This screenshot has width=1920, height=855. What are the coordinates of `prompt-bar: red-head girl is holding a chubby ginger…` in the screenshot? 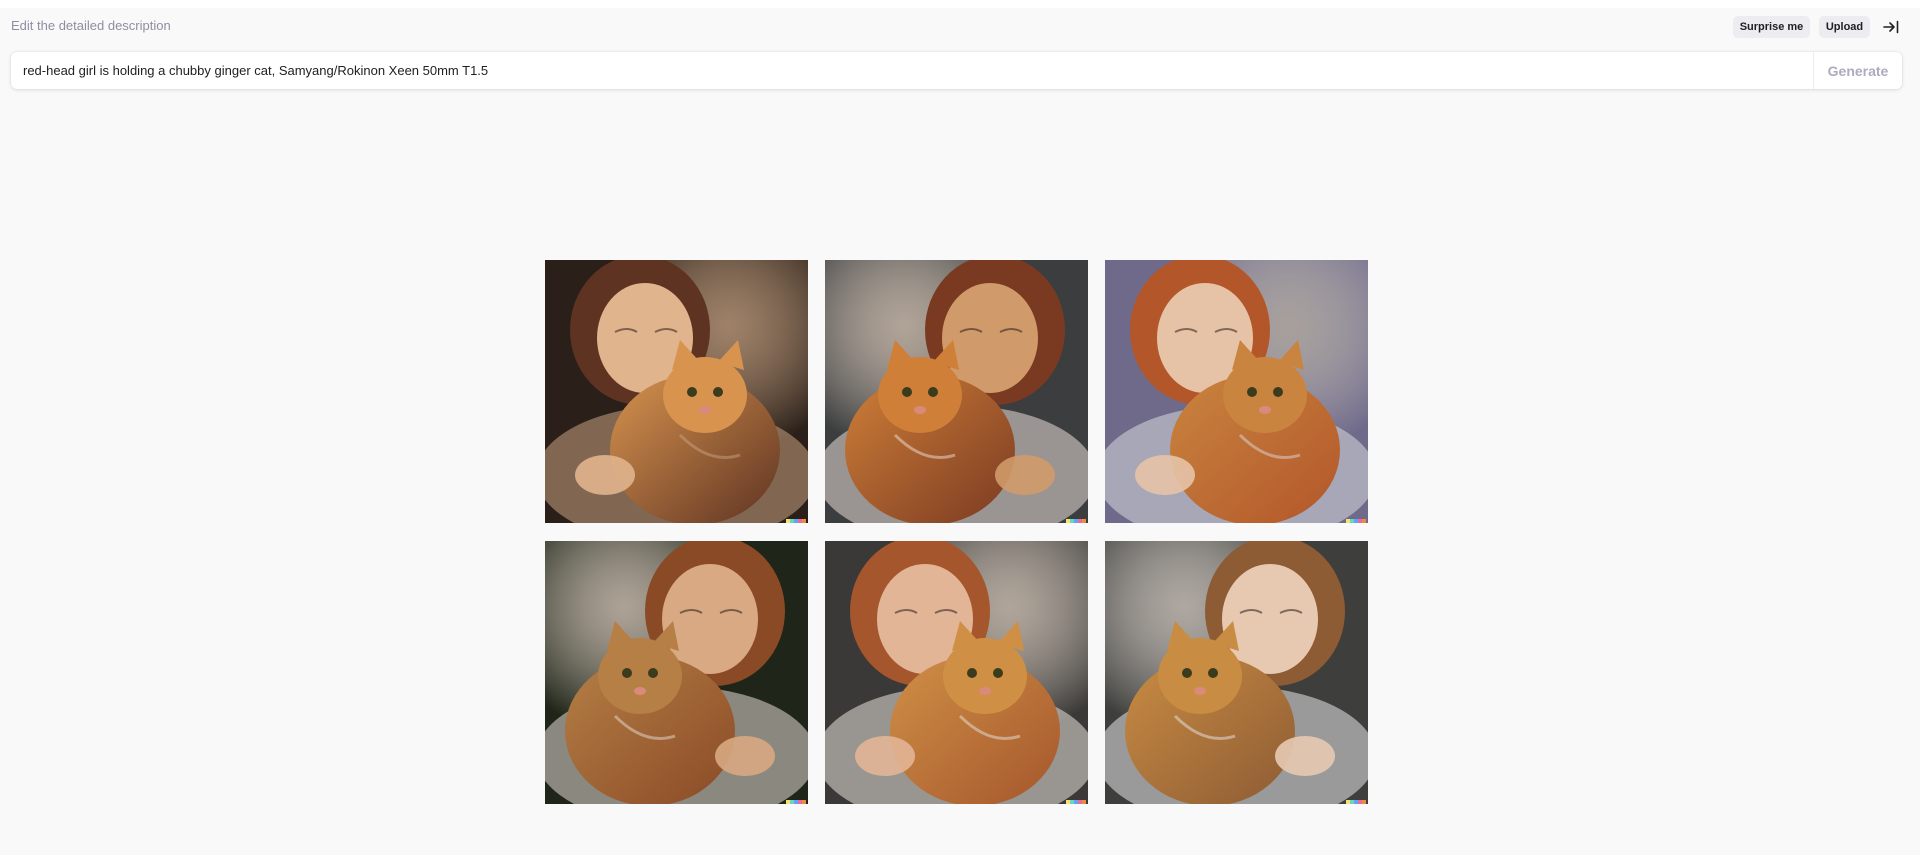 It's located at (956, 70).